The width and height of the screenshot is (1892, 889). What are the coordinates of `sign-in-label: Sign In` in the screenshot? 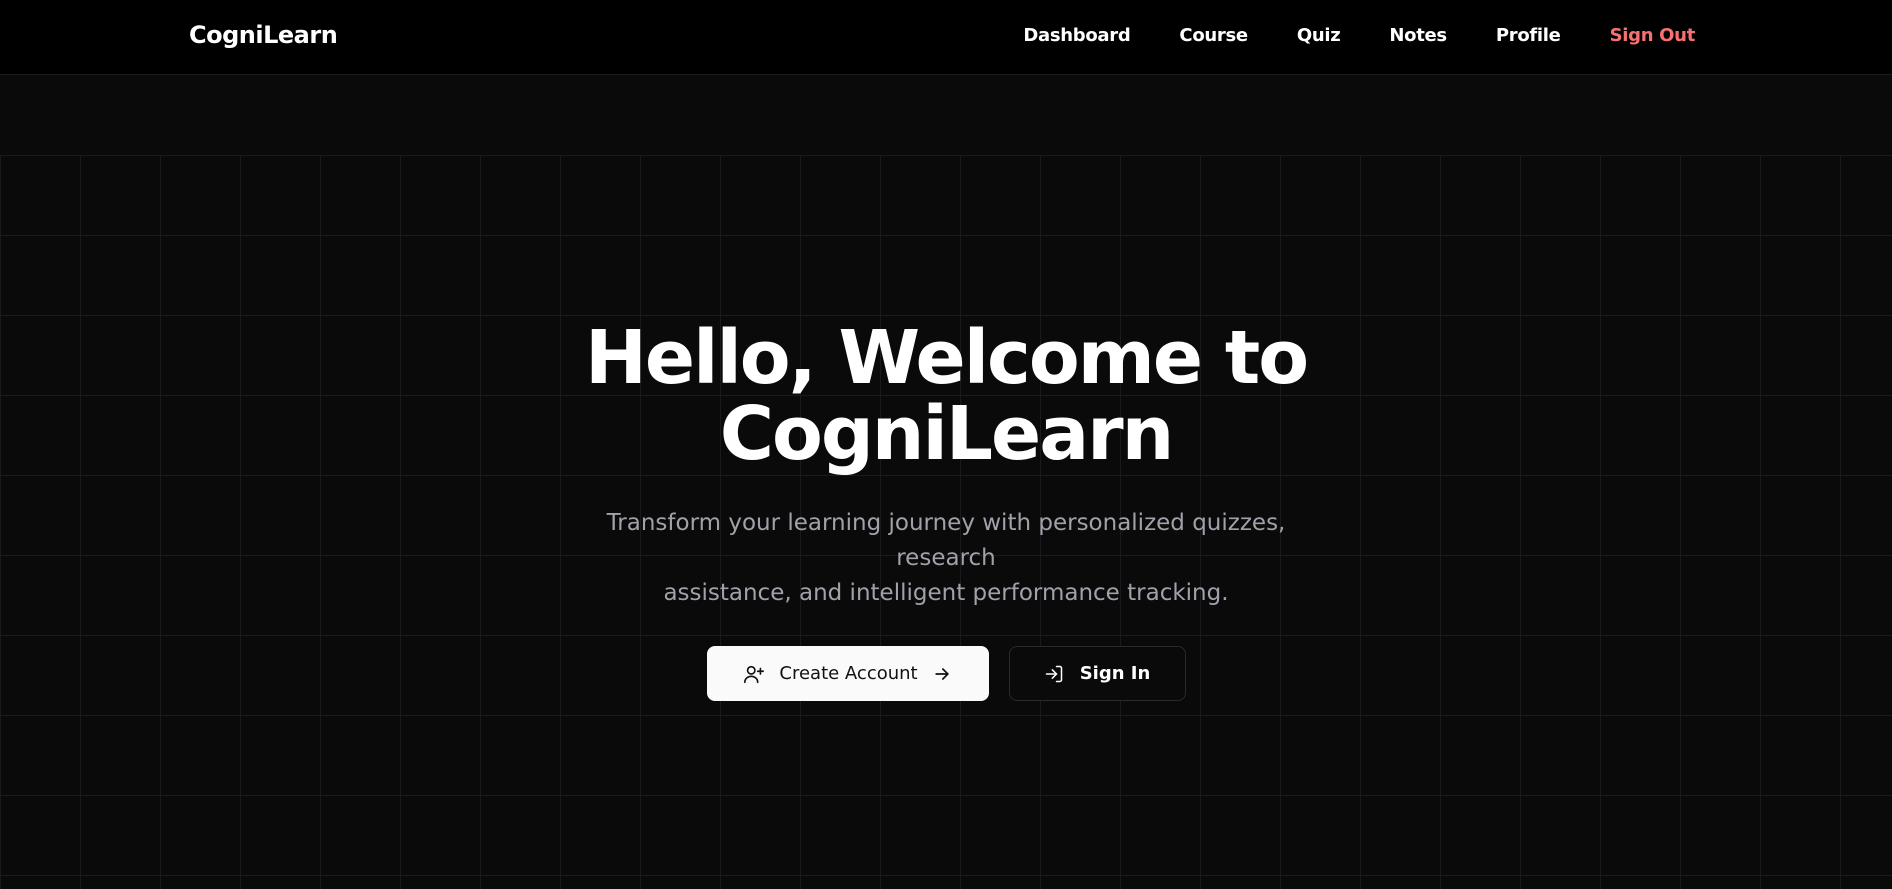 It's located at (1115, 673).